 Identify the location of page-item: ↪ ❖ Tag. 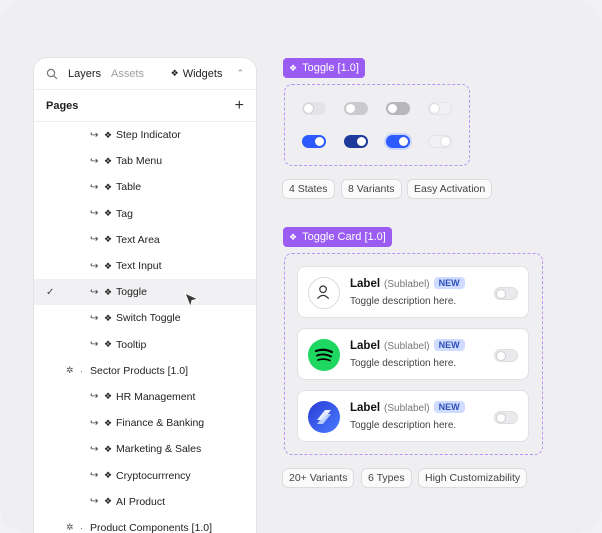
(145, 214).